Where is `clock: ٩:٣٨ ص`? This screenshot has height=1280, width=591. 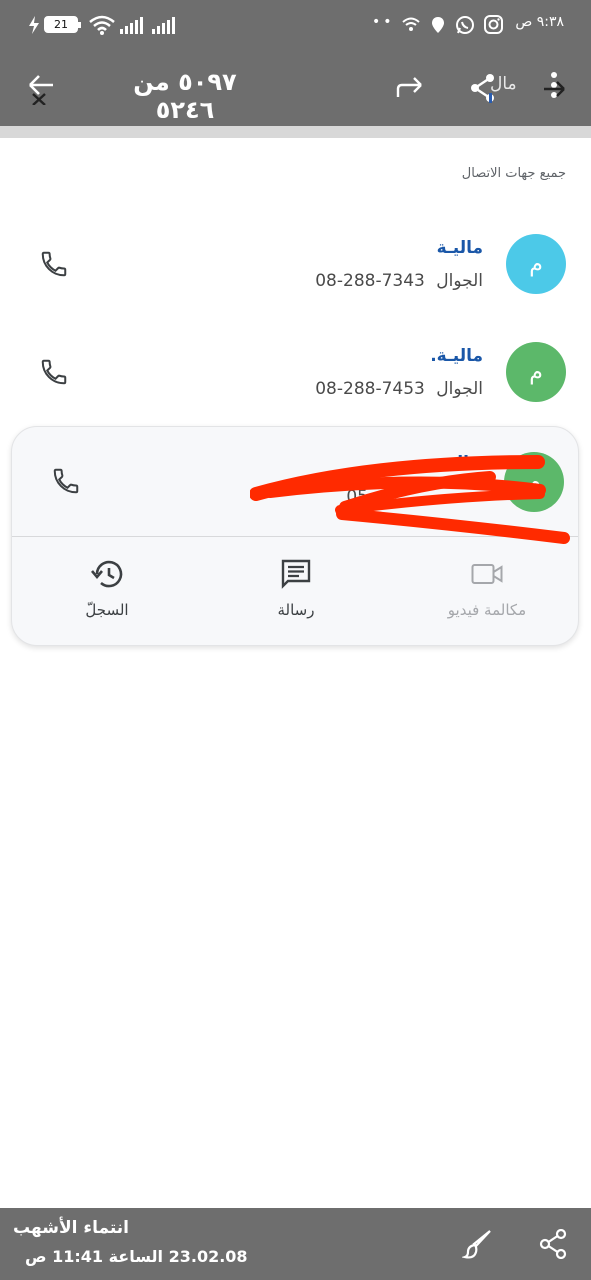 clock: ٩:٣٨ ص is located at coordinates (539, 22).